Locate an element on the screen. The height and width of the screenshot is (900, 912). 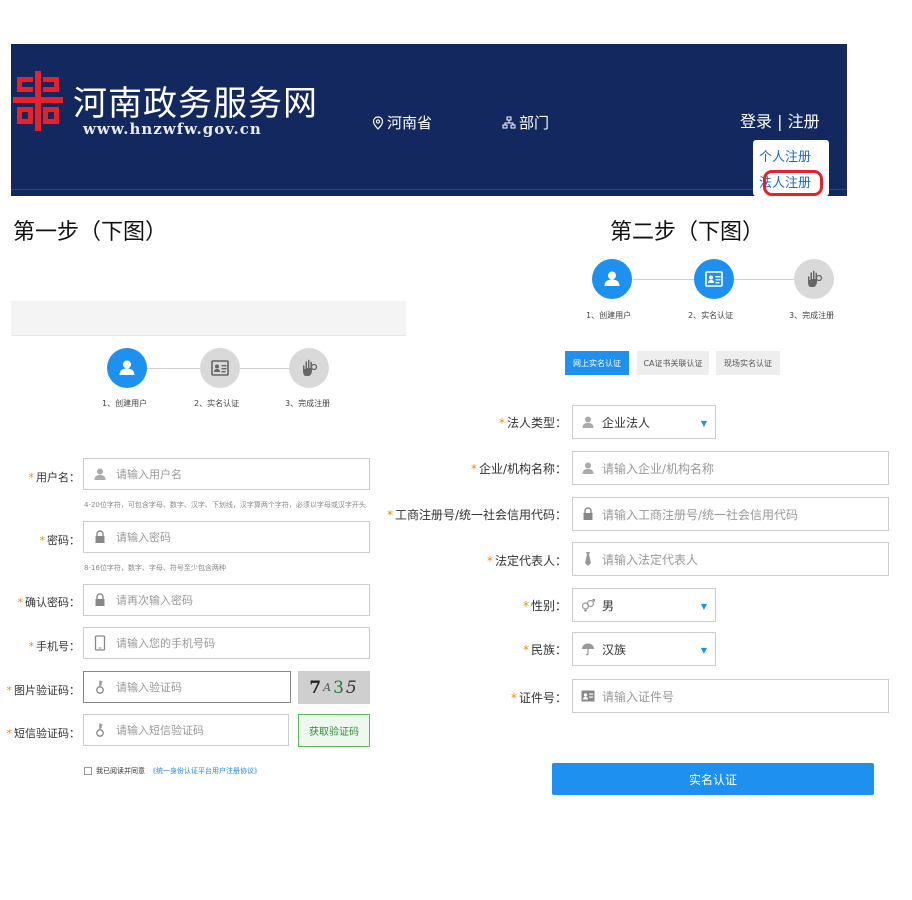
gender-select: 男 ▼ is located at coordinates (644, 605).